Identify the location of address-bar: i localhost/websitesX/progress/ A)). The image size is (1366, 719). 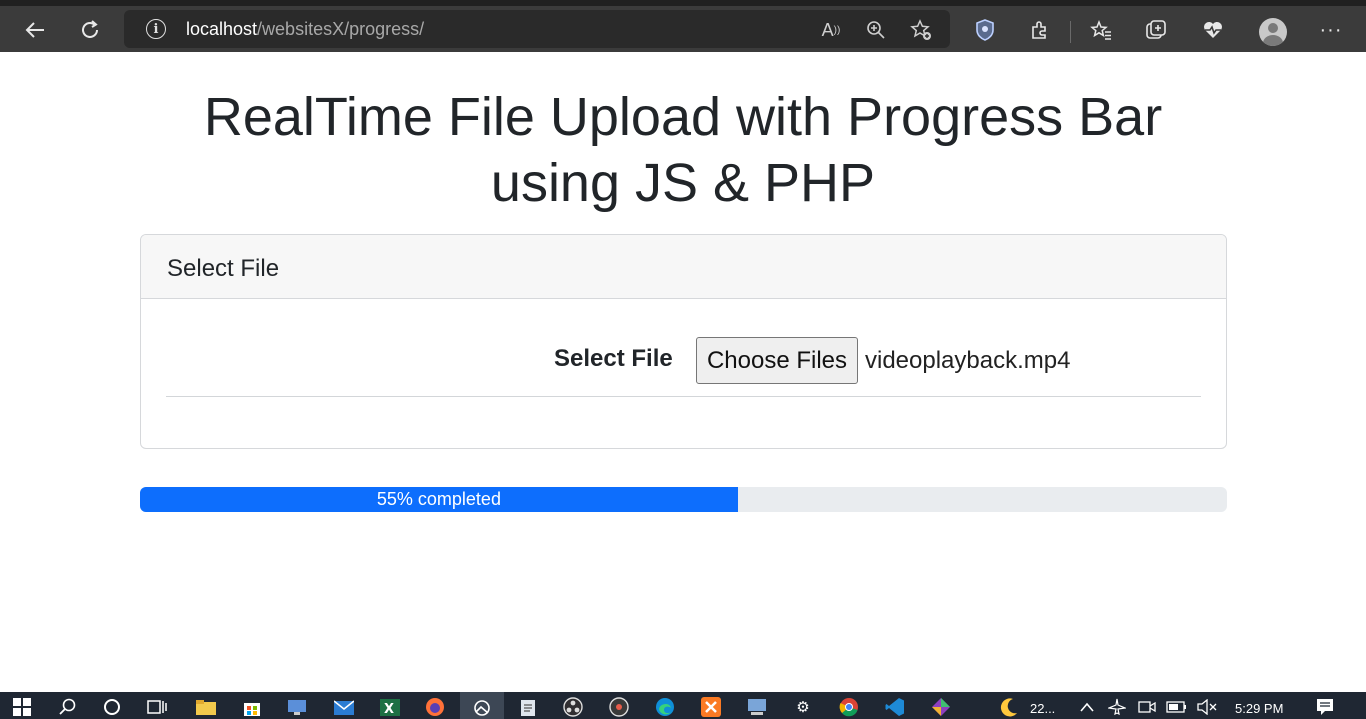
(537, 29).